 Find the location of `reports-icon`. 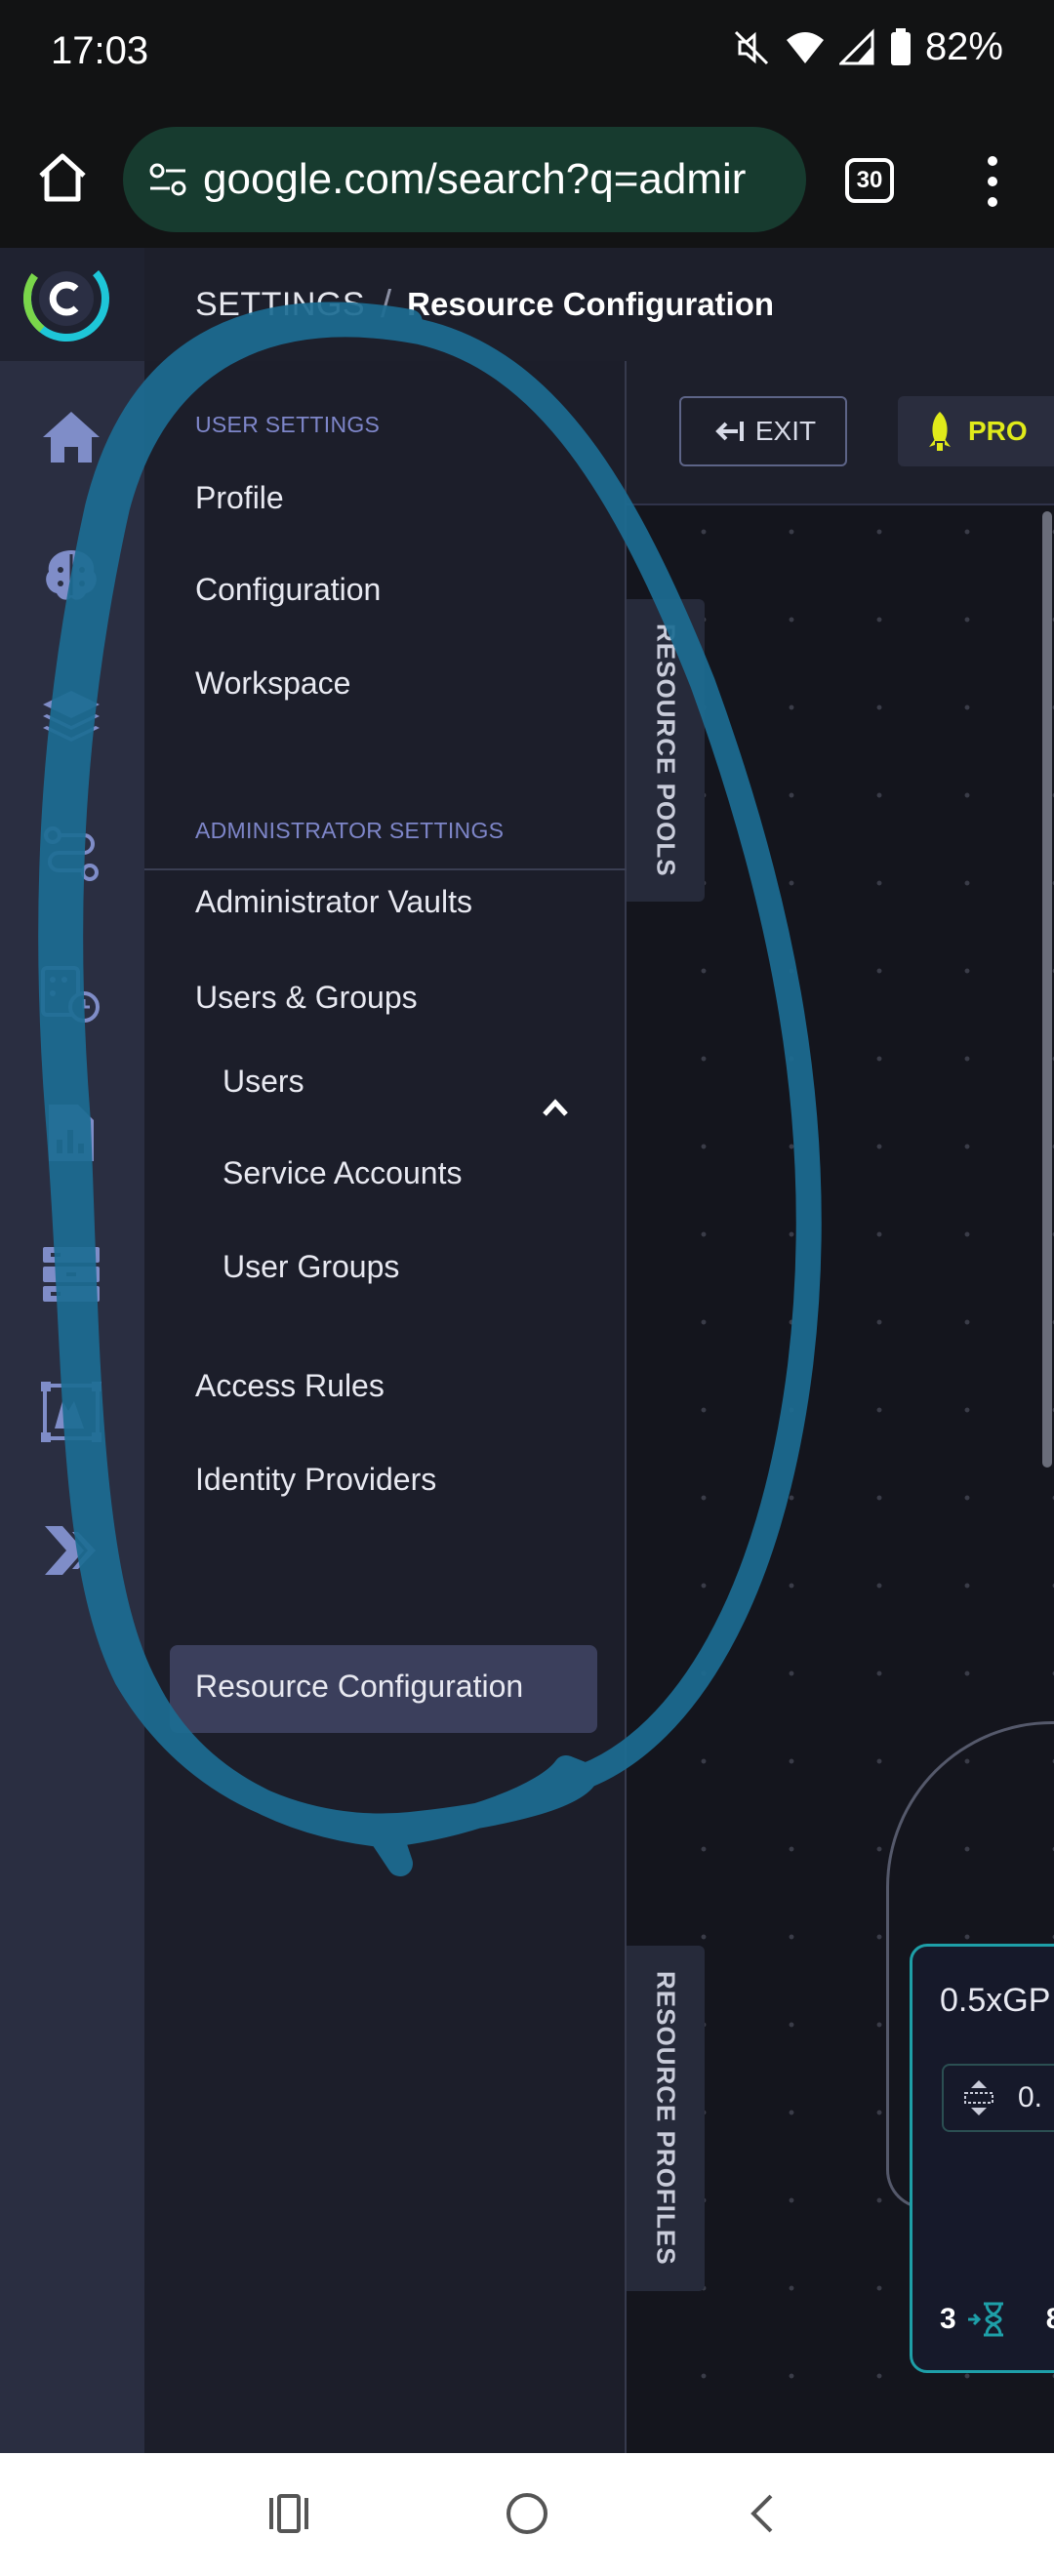

reports-icon is located at coordinates (71, 1133).